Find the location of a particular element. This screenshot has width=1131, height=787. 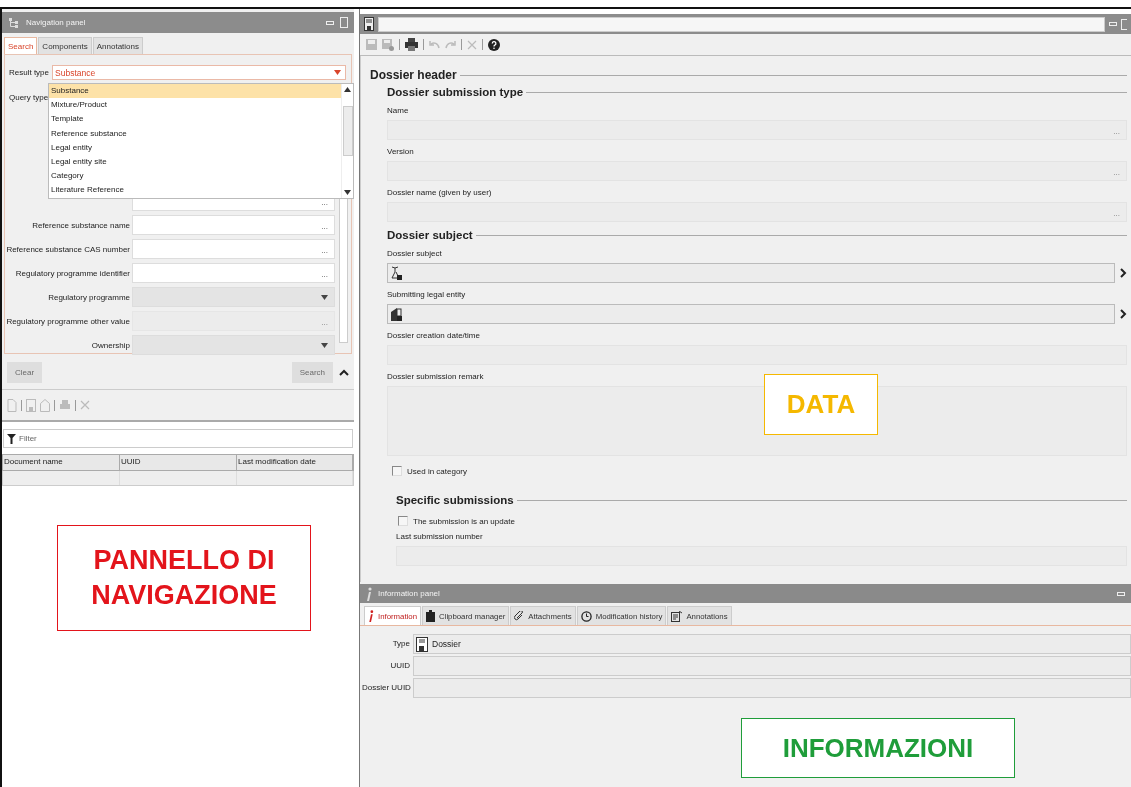

annotation-label: INFORMAZIONI is located at coordinates (878, 748).